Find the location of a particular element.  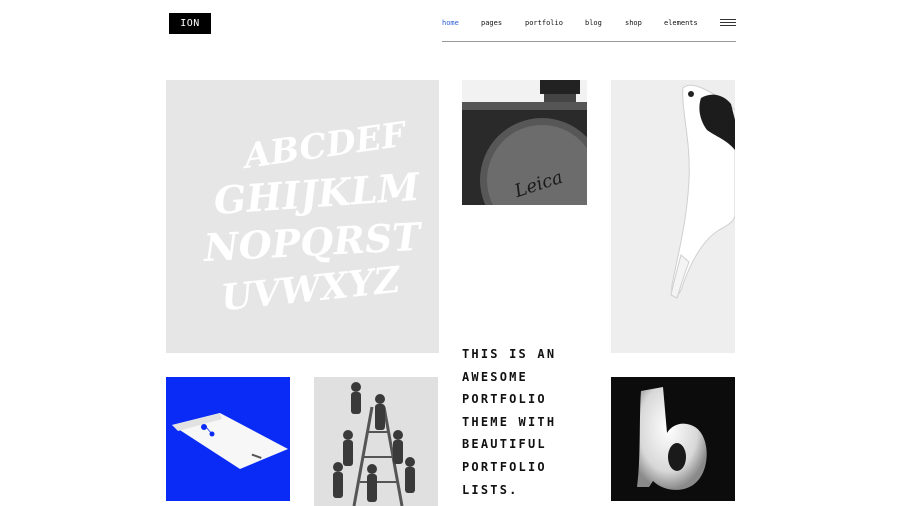

portfolio-item-ladder-photo is located at coordinates (376, 441).